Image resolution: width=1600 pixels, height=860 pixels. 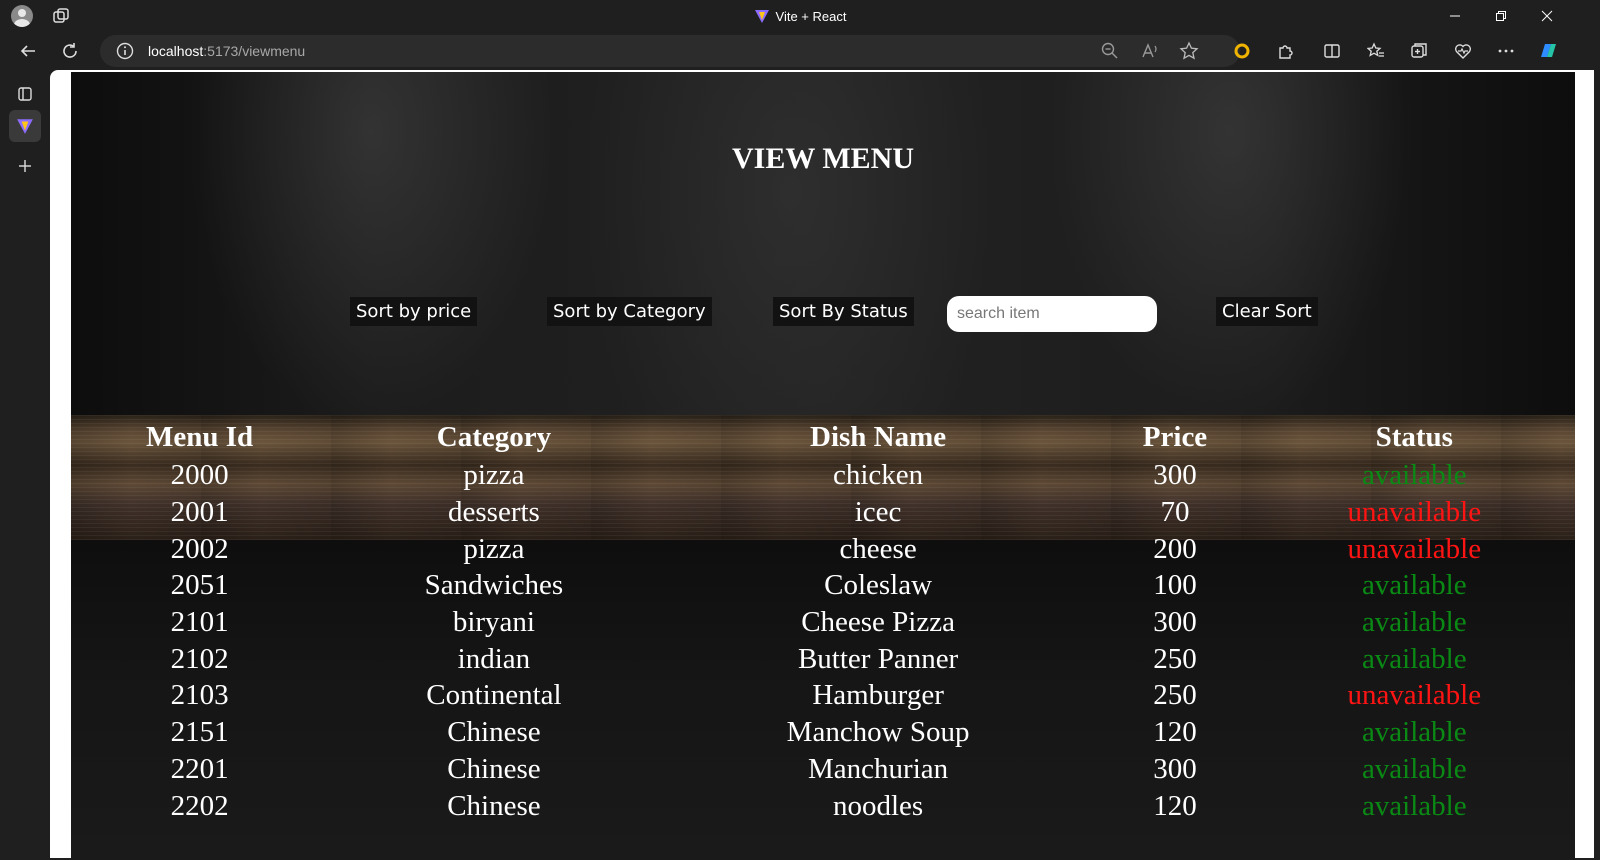 I want to click on table-header-row: Menu Id Category Dish Name Price Status, so click(x=823, y=437).